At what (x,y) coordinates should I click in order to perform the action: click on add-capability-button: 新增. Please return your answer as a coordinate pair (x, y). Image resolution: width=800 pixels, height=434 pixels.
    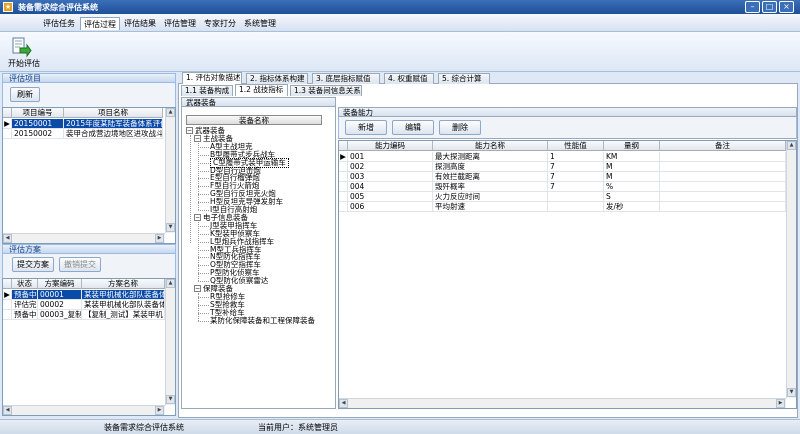
    Looking at the image, I should click on (366, 127).